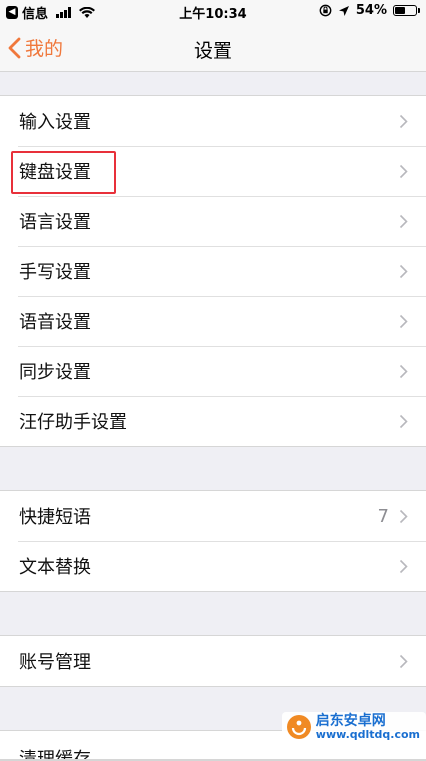 Image resolution: width=426 pixels, height=761 pixels. What do you see at coordinates (213, 221) in the screenshot?
I see `settings-row-language: 语言设置` at bounding box center [213, 221].